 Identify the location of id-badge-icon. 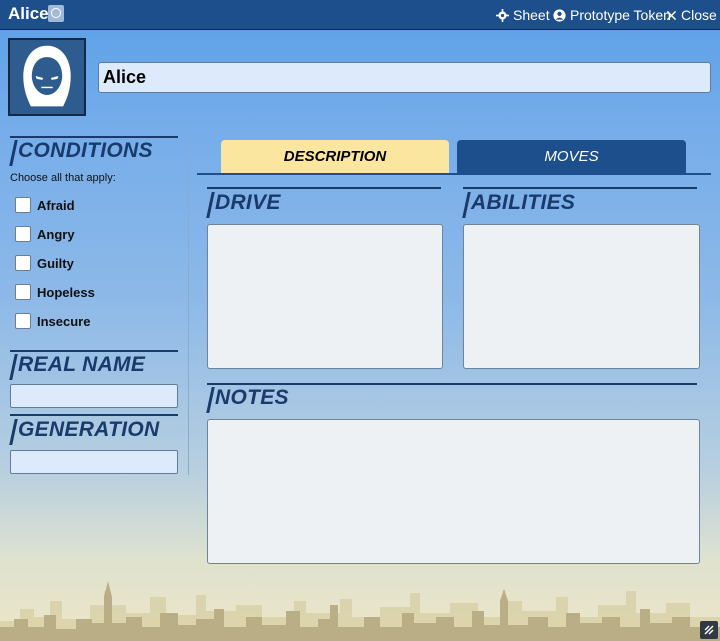
(56, 13).